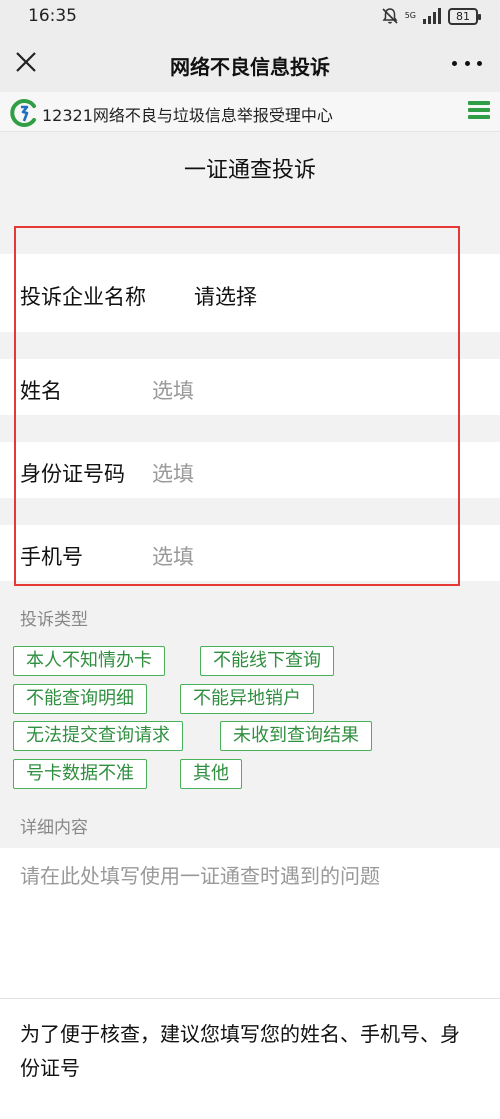  I want to click on network-type: 5G, so click(410, 15).